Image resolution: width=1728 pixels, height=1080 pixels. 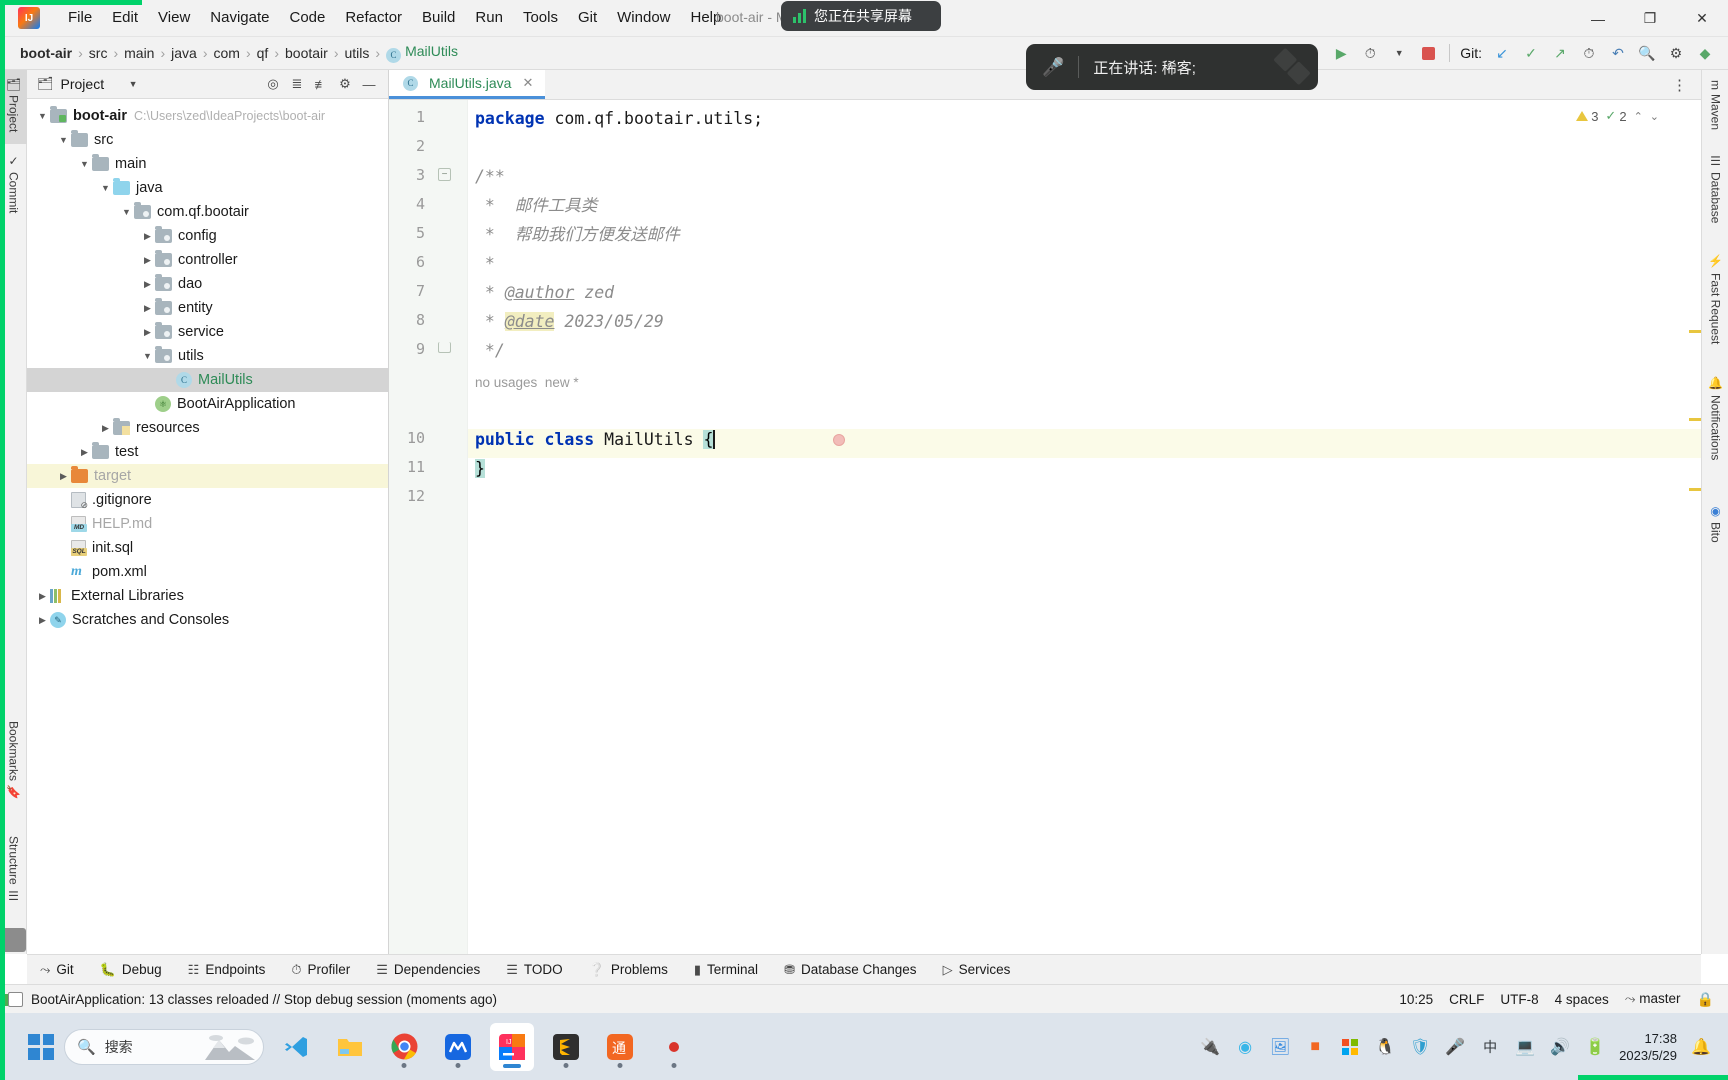 What do you see at coordinates (207, 500) in the screenshot?
I see `tree-node-gitignore: ▶ .gitignore` at bounding box center [207, 500].